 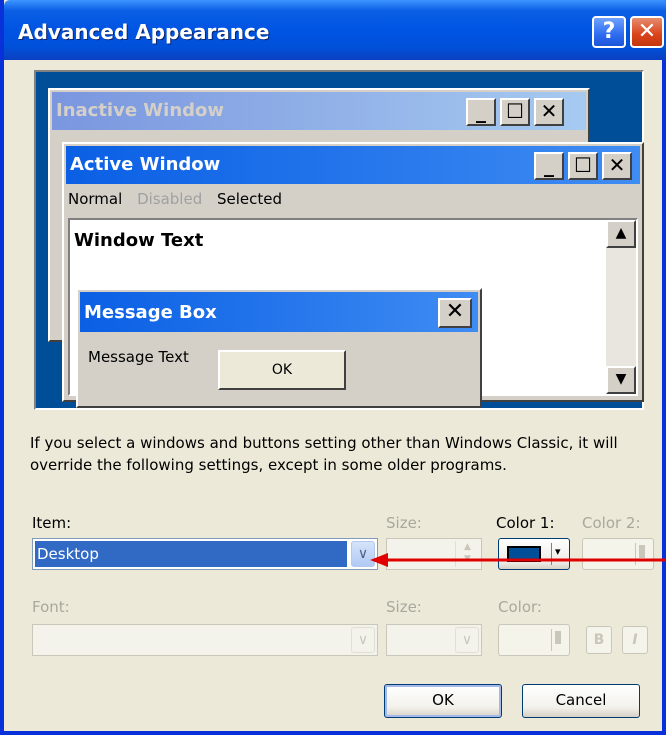 What do you see at coordinates (455, 313) in the screenshot?
I see `message-box-close-icon: ✕` at bounding box center [455, 313].